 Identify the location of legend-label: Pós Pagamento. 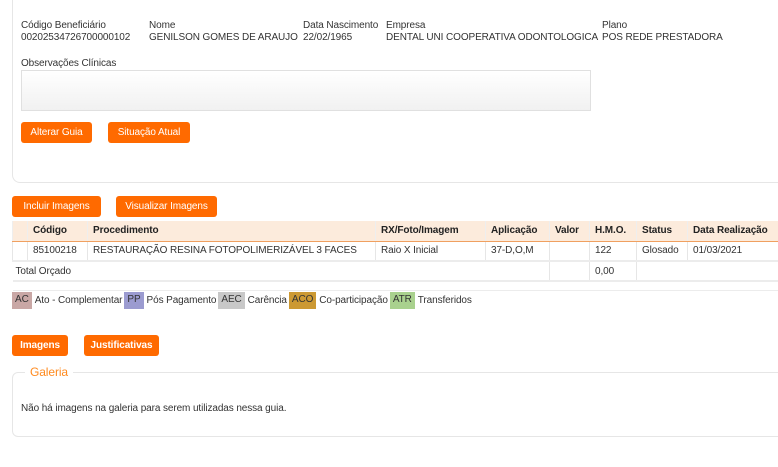
(181, 300).